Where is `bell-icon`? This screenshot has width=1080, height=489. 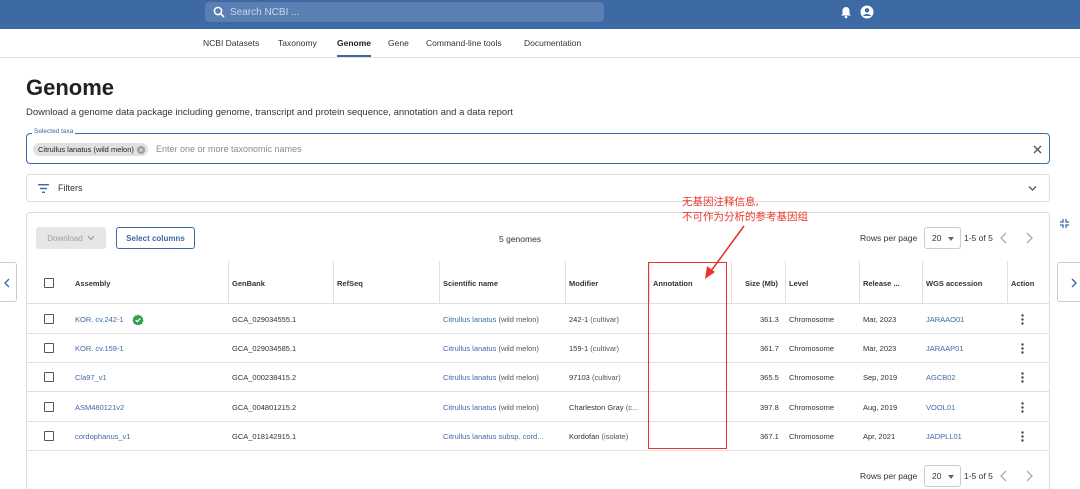
bell-icon is located at coordinates (846, 12).